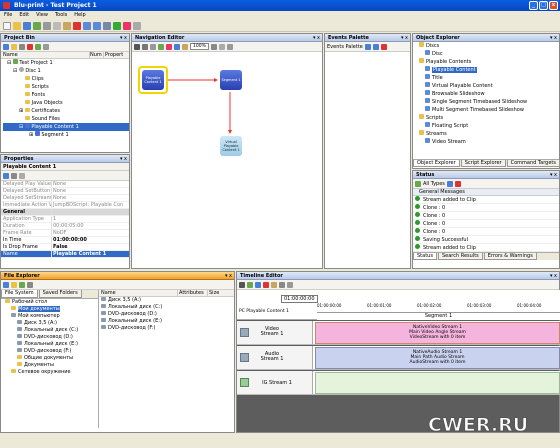 The height and width of the screenshot is (448, 560). I want to click on property-value: NoDF, so click(90, 233).